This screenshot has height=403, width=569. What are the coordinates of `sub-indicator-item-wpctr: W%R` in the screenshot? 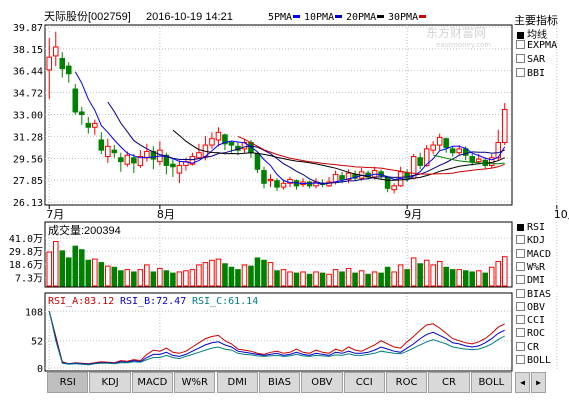 It's located at (531, 267).